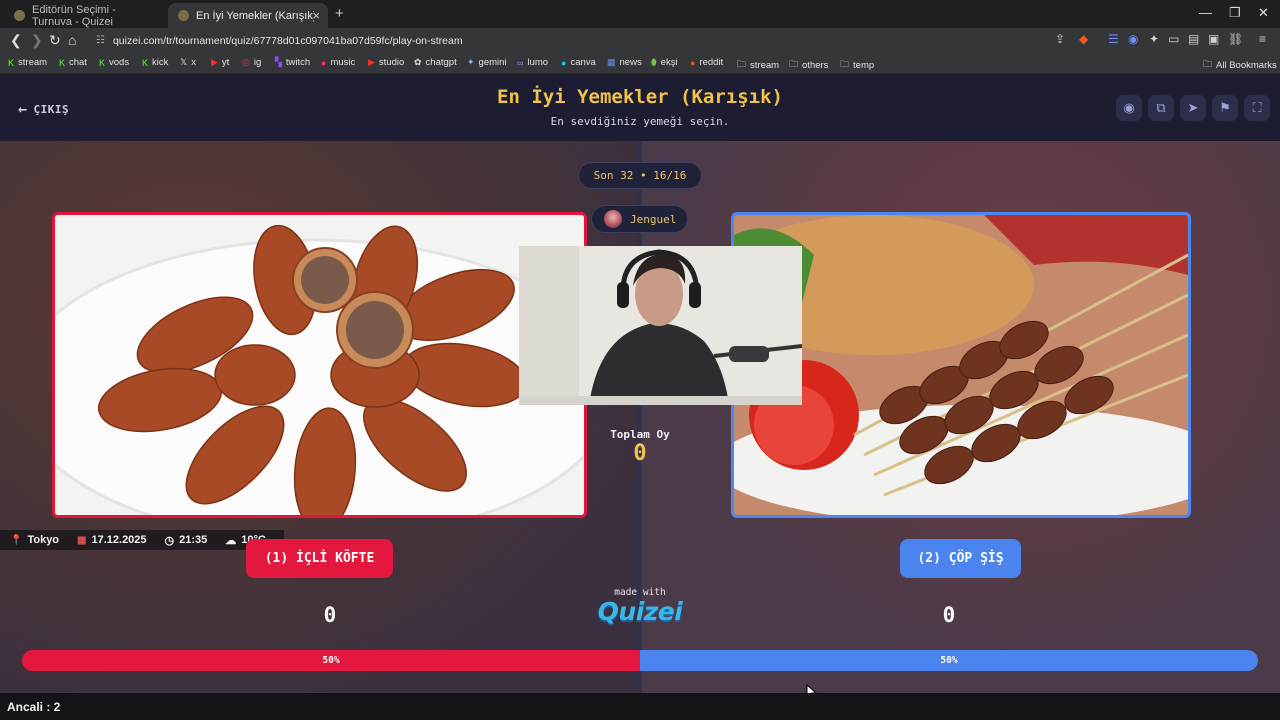 The height and width of the screenshot is (720, 1280). Describe the element at coordinates (654, 62) in the screenshot. I see `eksi-icon: ⬮` at that location.